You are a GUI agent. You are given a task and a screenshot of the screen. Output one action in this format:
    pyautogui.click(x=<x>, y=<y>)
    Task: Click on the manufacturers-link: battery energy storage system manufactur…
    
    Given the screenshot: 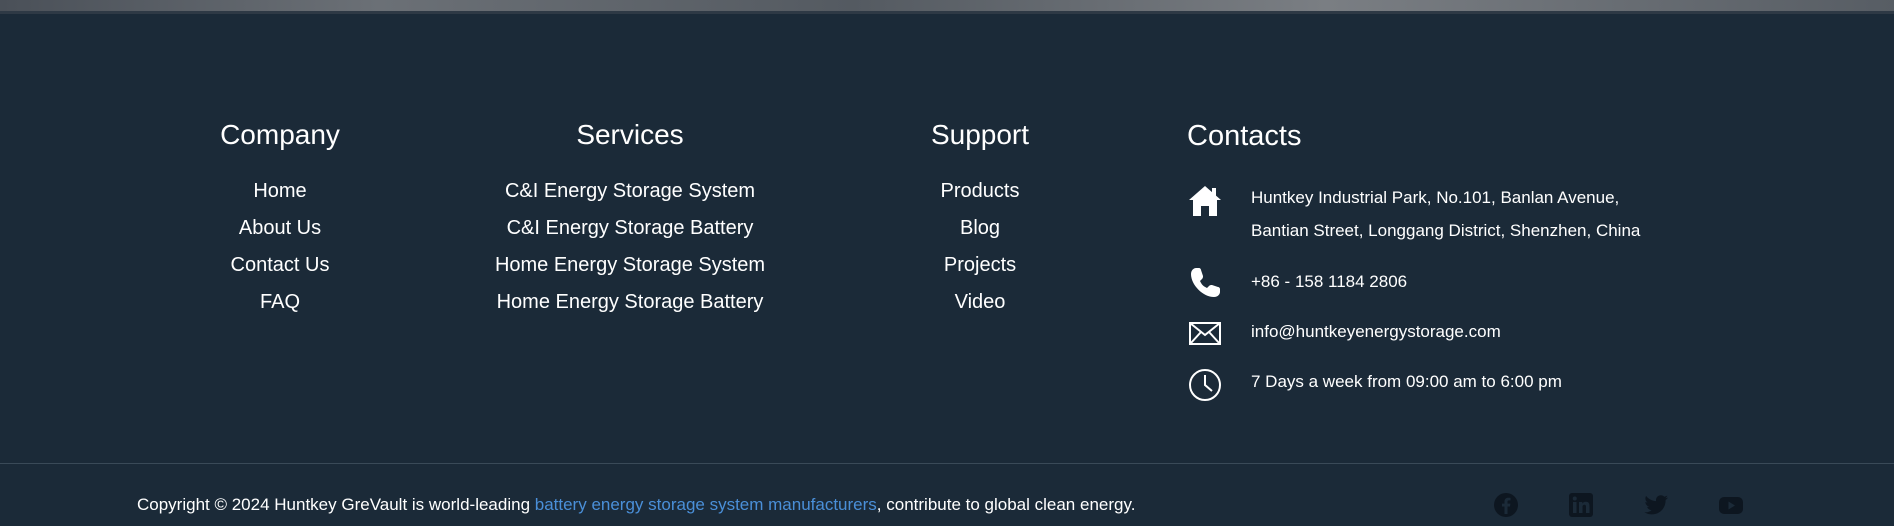 What is the action you would take?
    pyautogui.click(x=706, y=504)
    